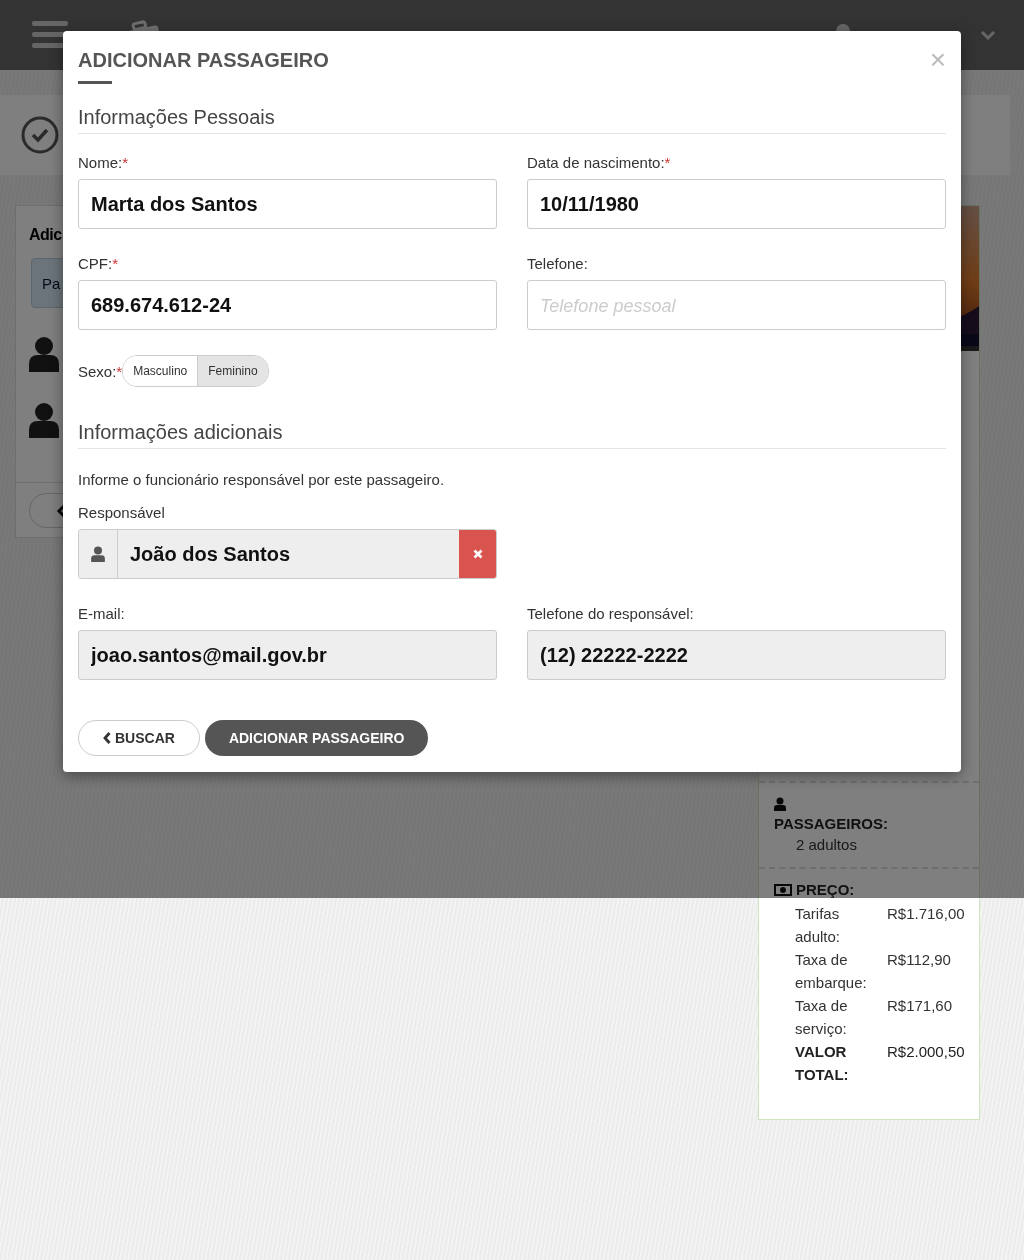  What do you see at coordinates (926, 914) in the screenshot?
I see `price-item-value: R$1.716,00` at bounding box center [926, 914].